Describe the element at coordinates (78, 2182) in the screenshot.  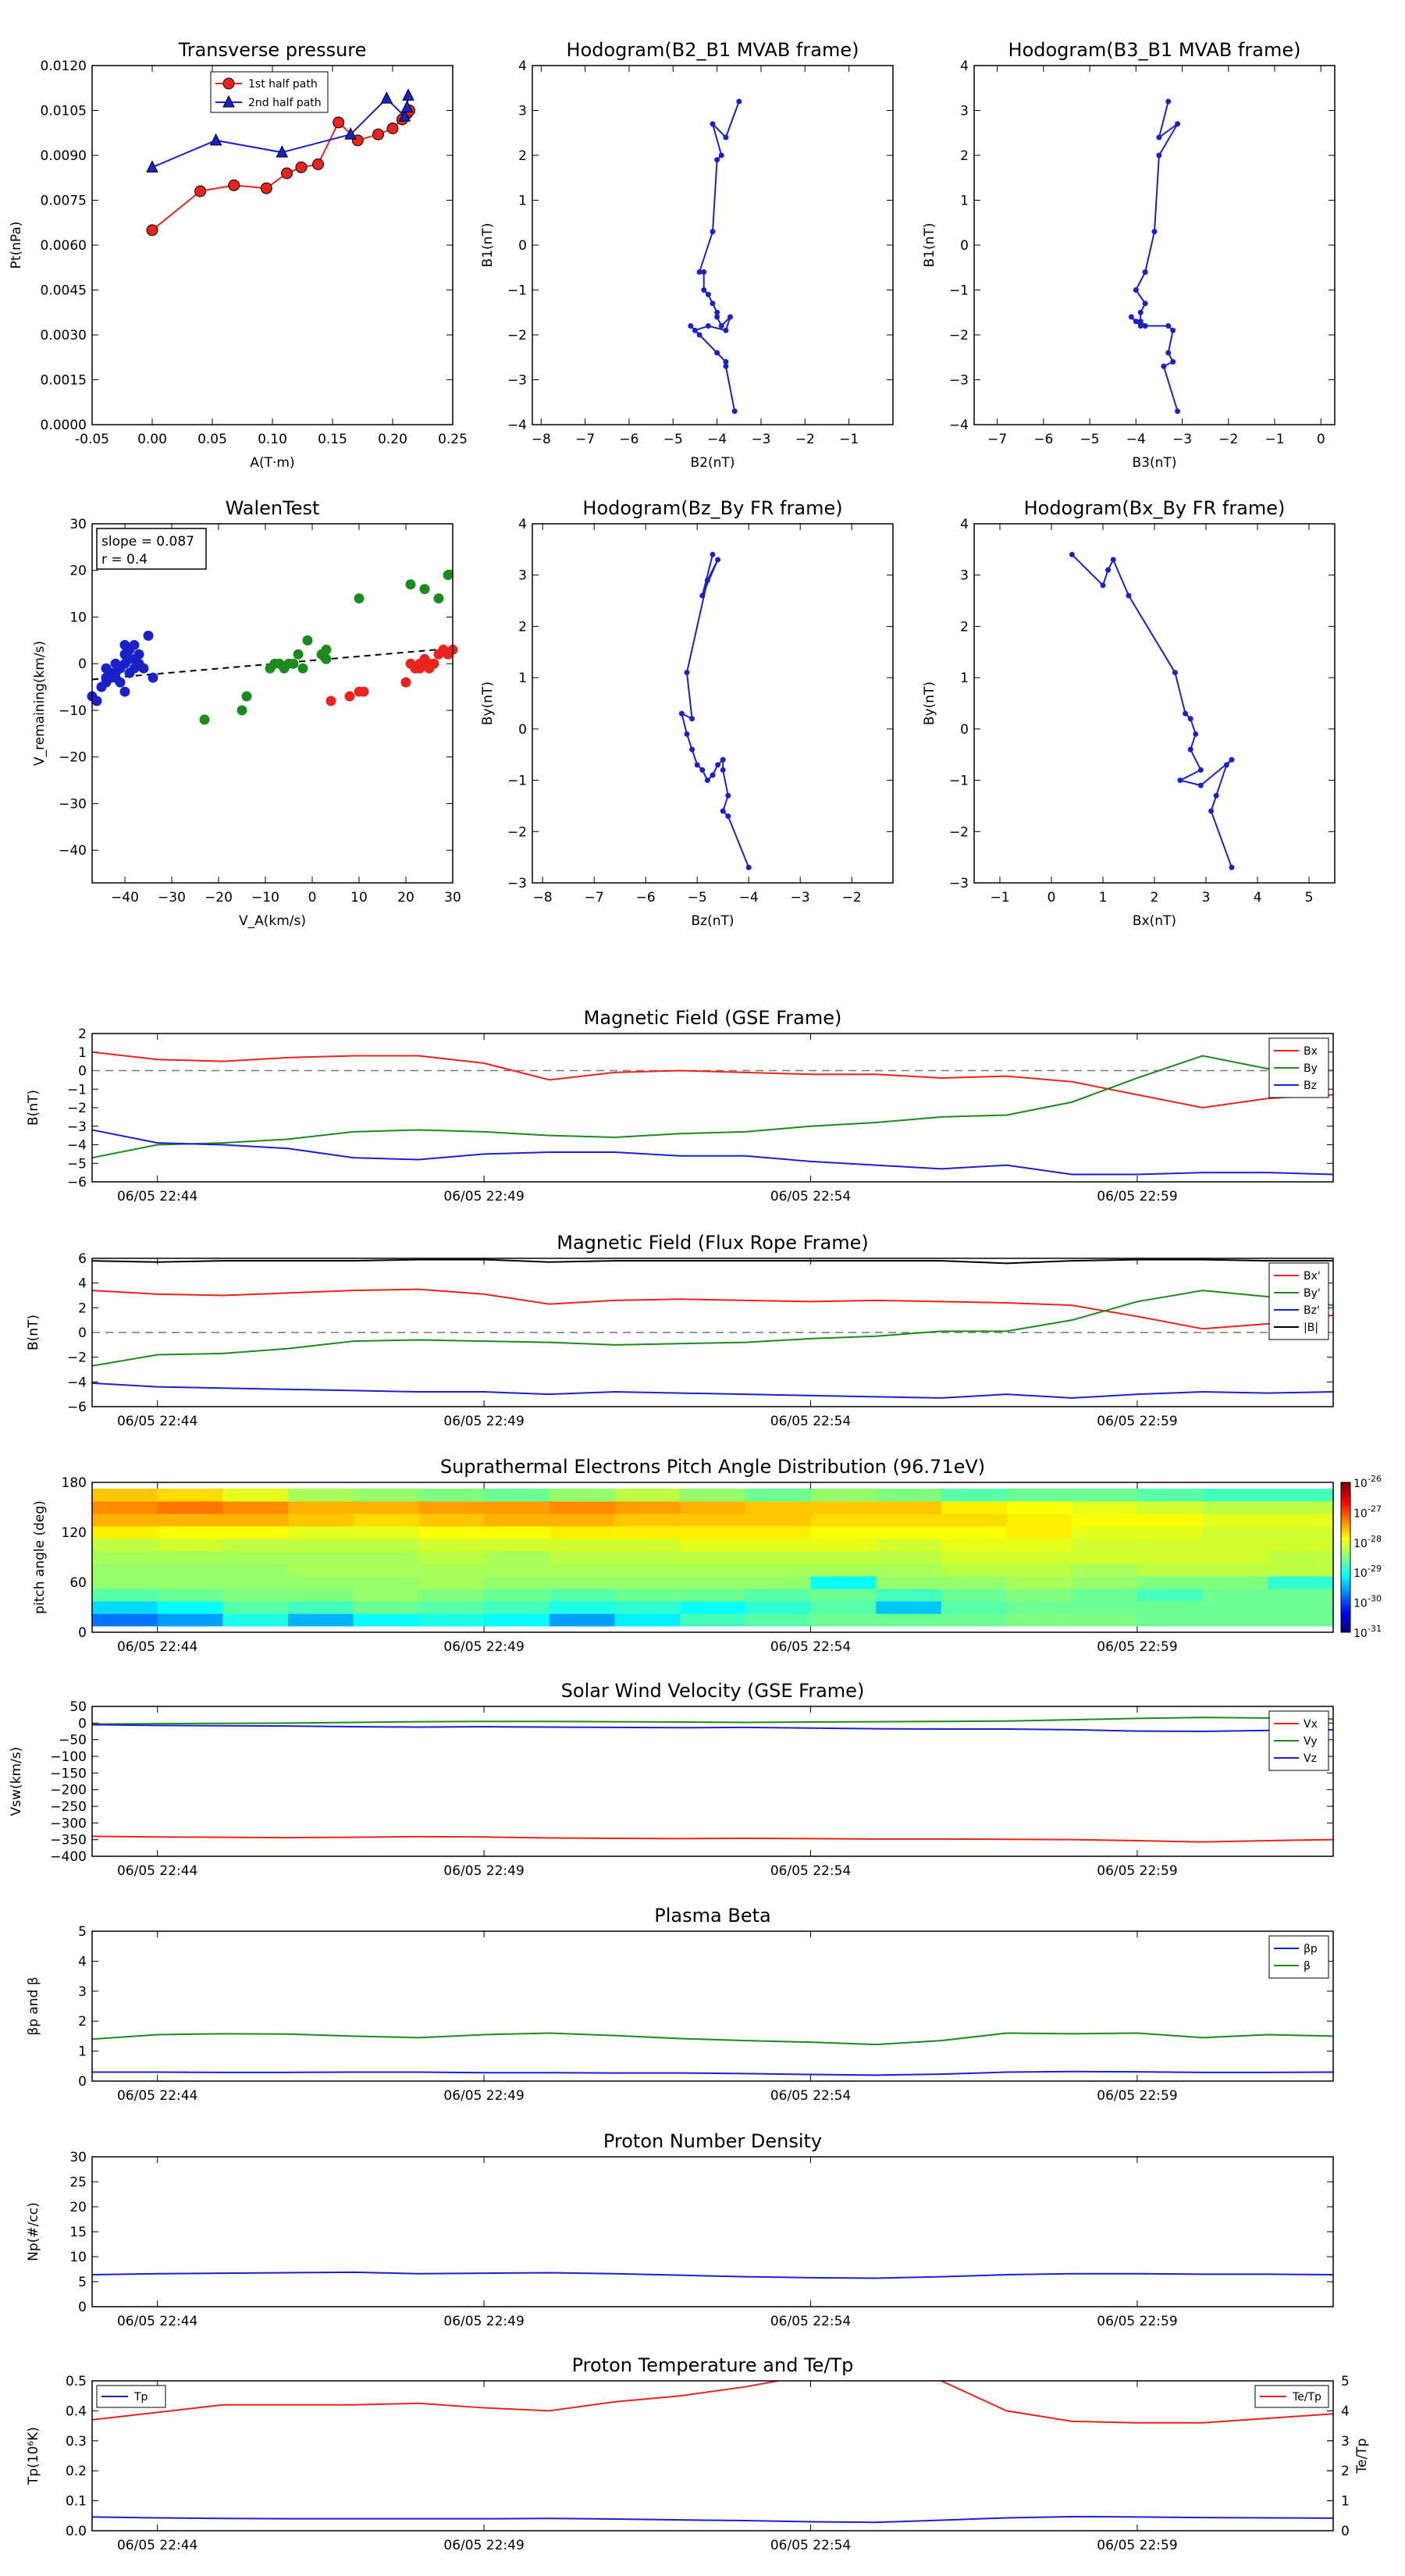
I see `y-tick-label: 25` at that location.